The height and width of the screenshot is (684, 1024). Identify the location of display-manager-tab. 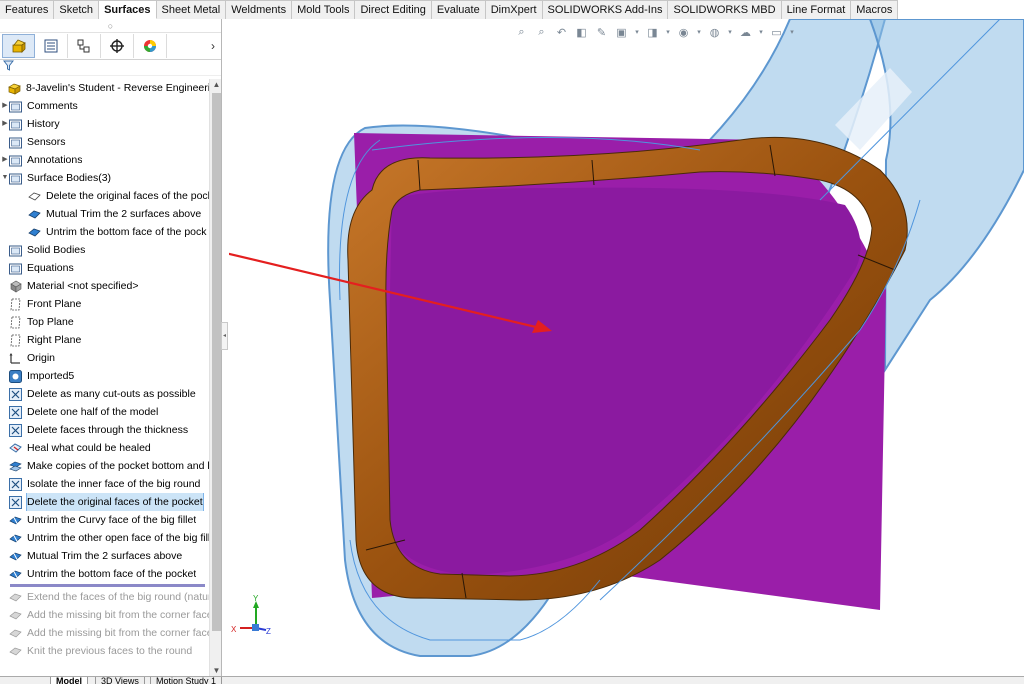
(150, 46).